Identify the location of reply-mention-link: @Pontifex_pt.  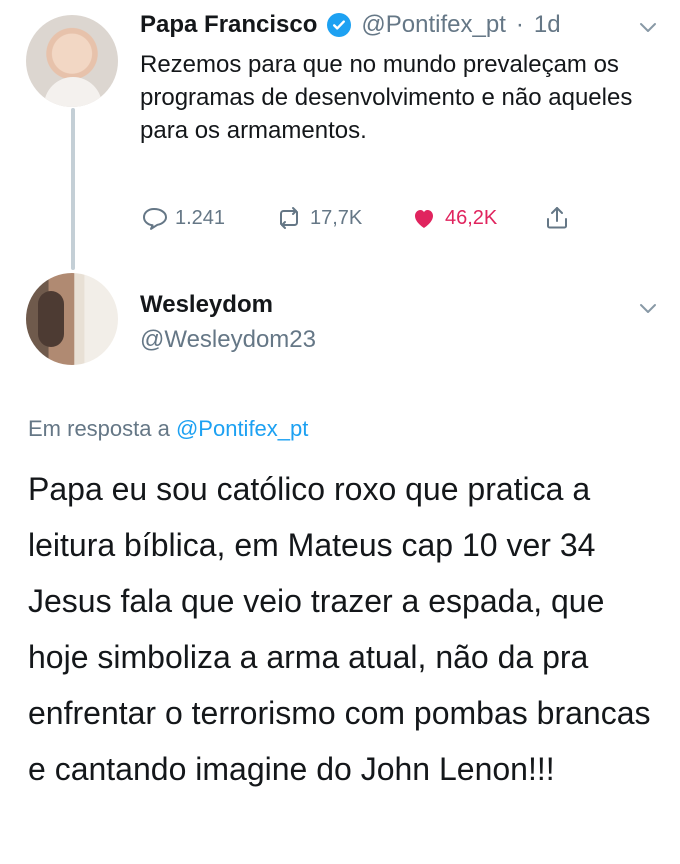
(242, 428).